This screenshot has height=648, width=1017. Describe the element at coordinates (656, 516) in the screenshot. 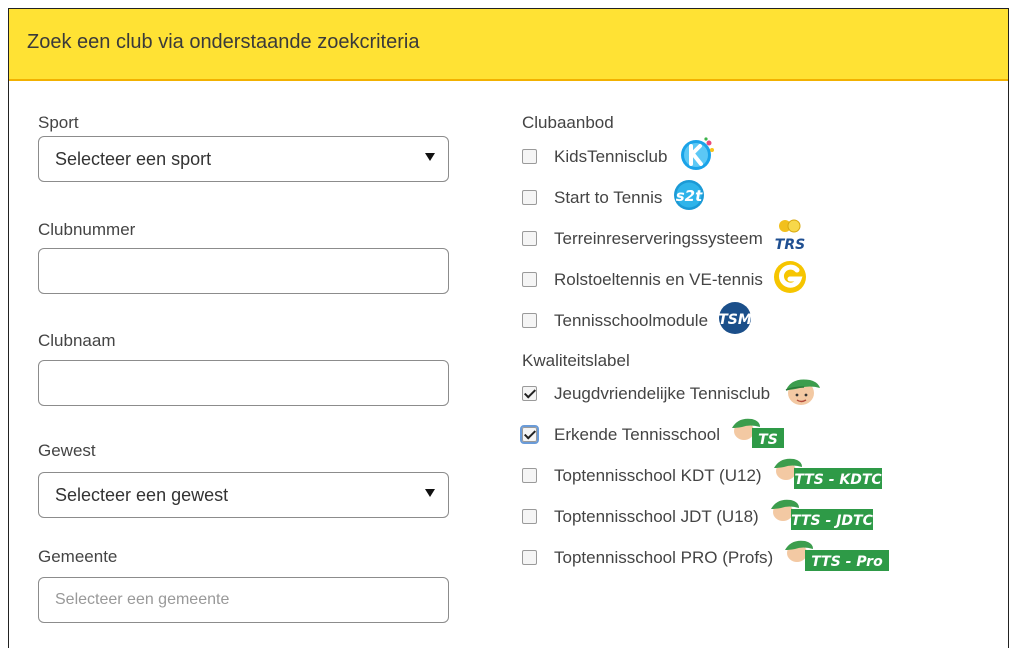

I see `option-label: Toptennisschool JDT (U18)` at that location.